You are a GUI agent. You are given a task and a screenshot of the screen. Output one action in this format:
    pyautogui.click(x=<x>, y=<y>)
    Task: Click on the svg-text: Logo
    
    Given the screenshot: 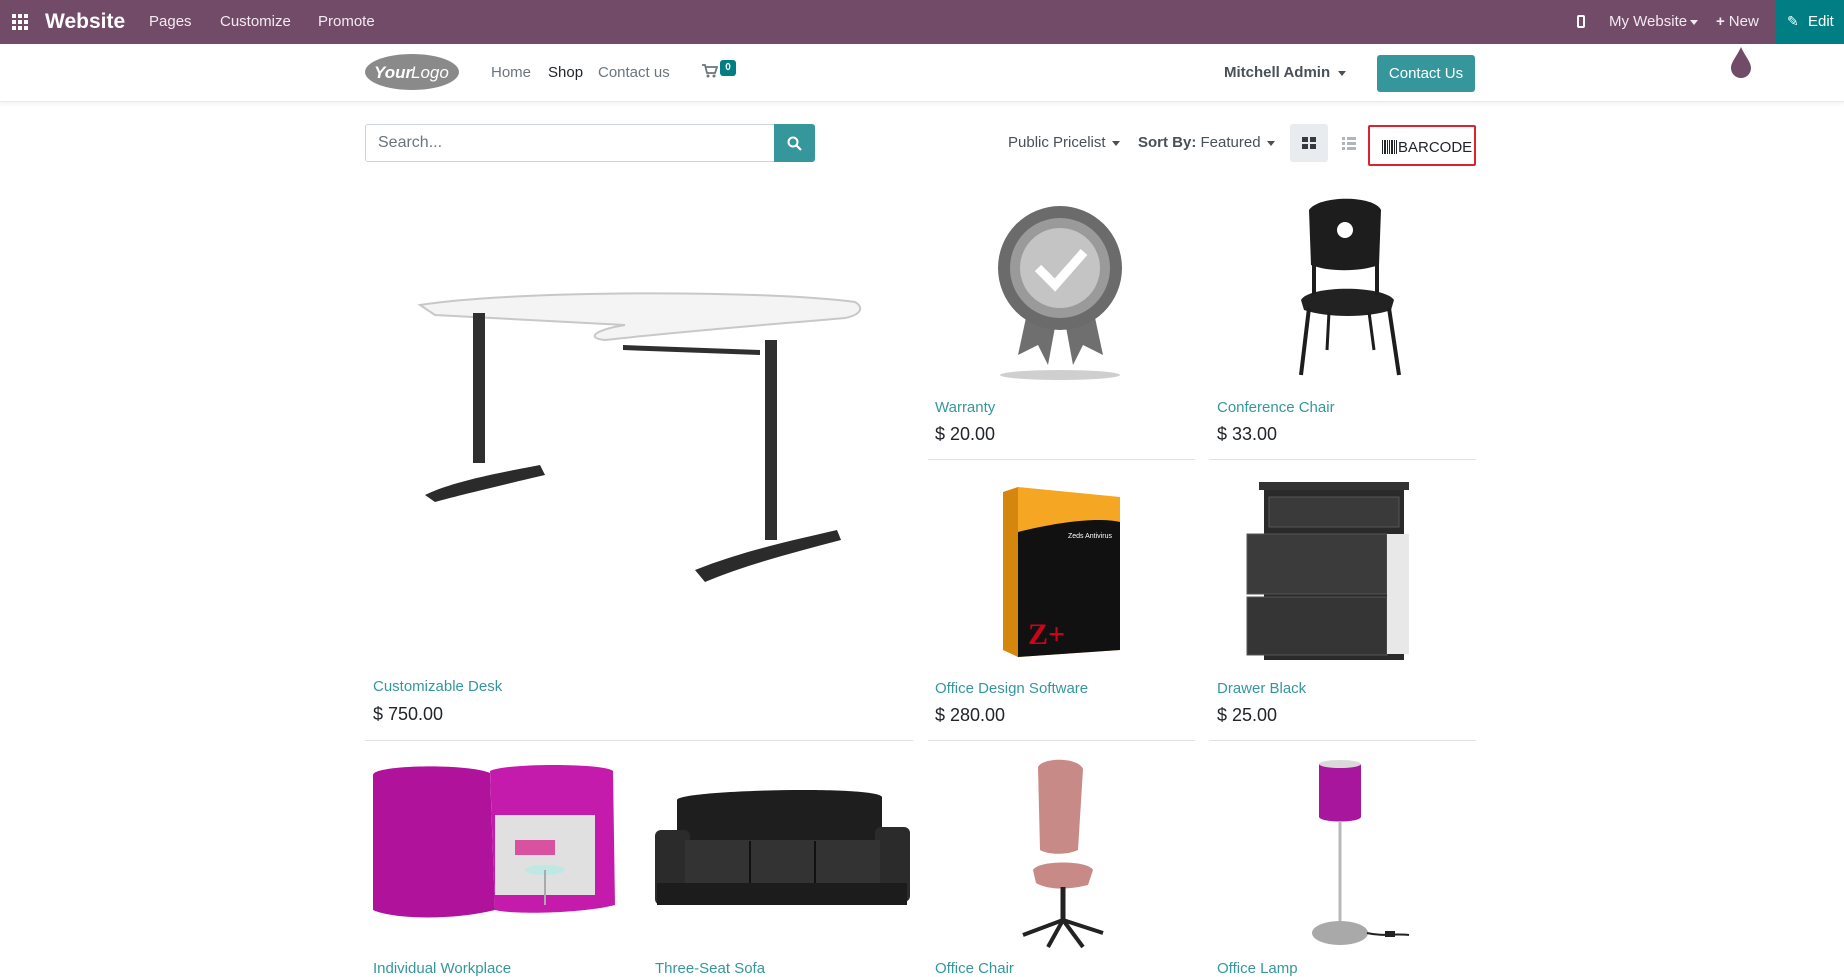 What is the action you would take?
    pyautogui.click(x=430, y=72)
    